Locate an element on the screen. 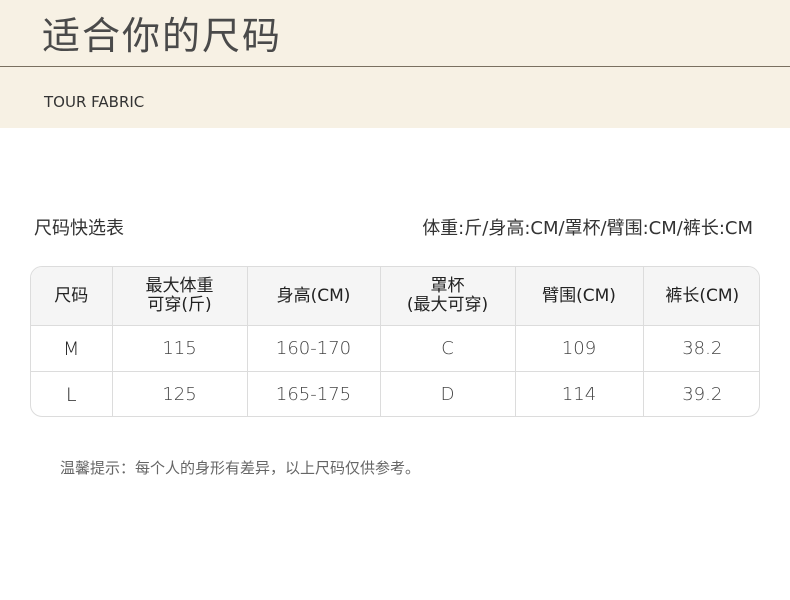  header-size: 尺码 is located at coordinates (72, 296).